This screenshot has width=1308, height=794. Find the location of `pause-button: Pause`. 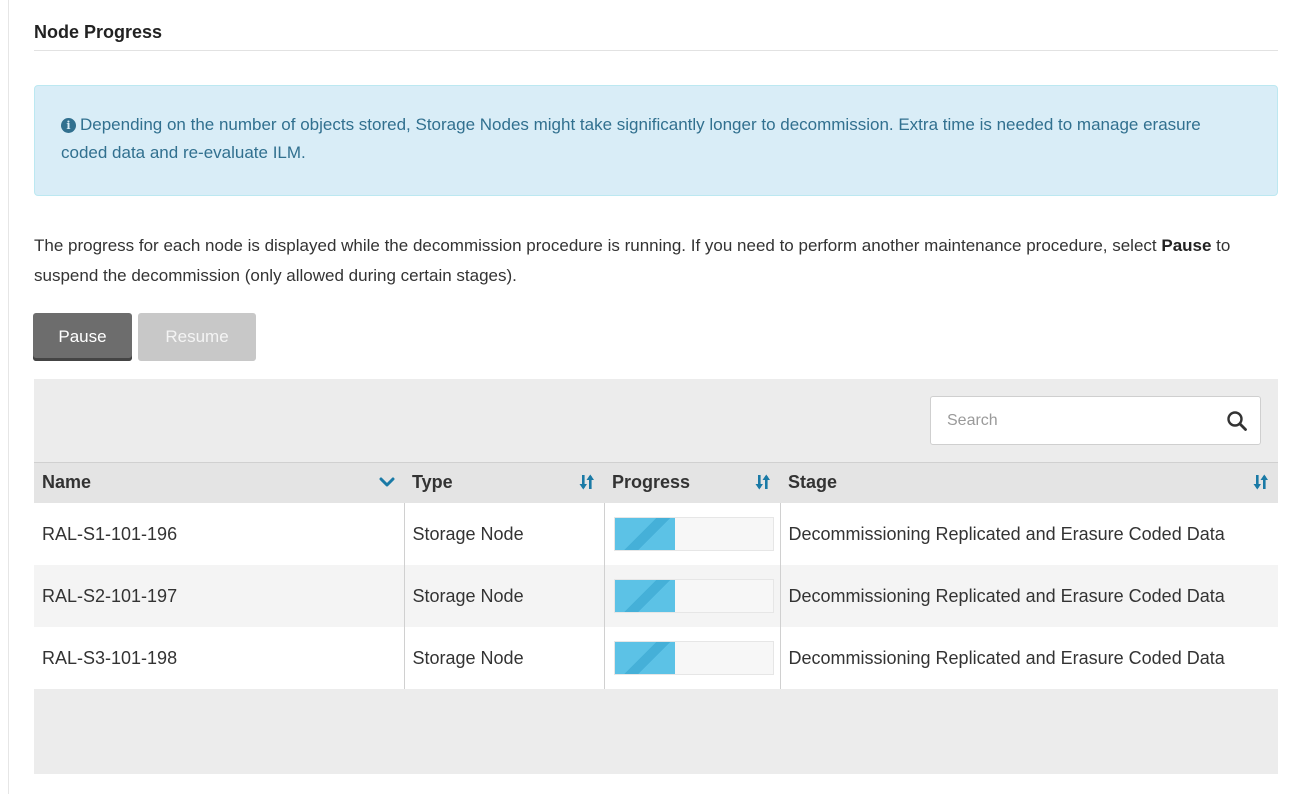

pause-button: Pause is located at coordinates (82, 337).